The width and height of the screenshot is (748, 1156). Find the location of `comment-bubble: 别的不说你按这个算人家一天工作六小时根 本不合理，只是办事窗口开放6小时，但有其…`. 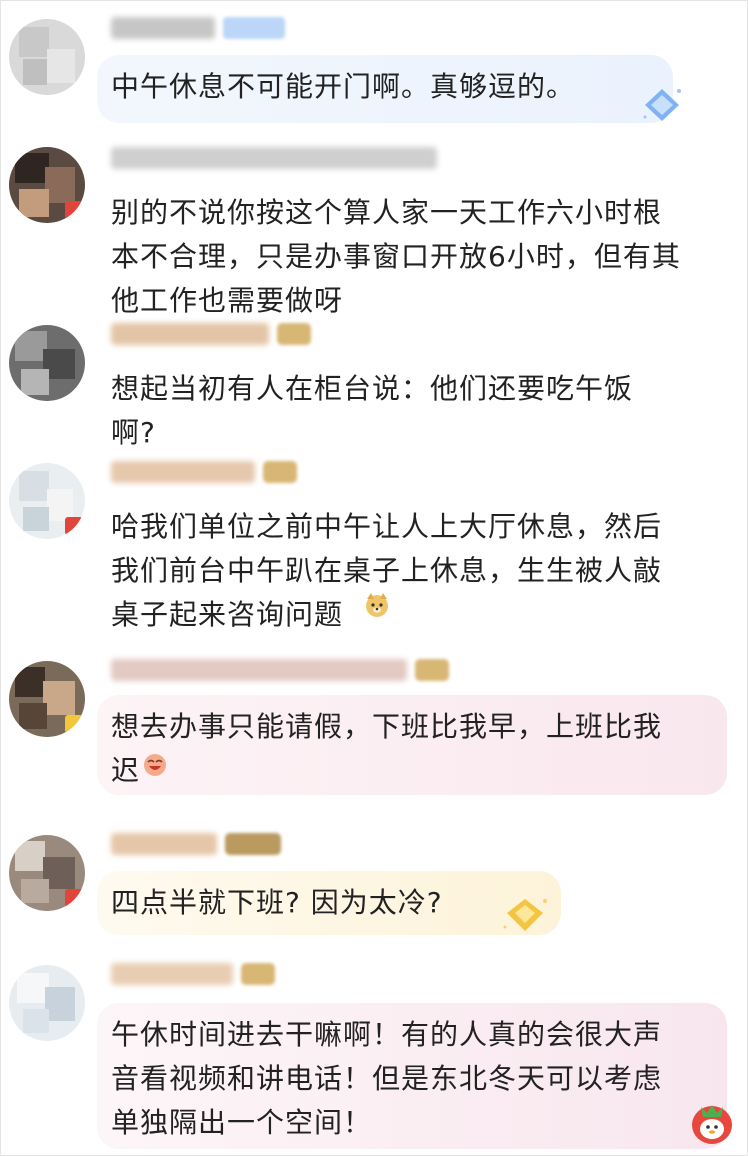

comment-bubble: 别的不说你按这个算人家一天工作六小时根 本不合理，只是办事窗口开放6小时，但有其… is located at coordinates (417, 249).